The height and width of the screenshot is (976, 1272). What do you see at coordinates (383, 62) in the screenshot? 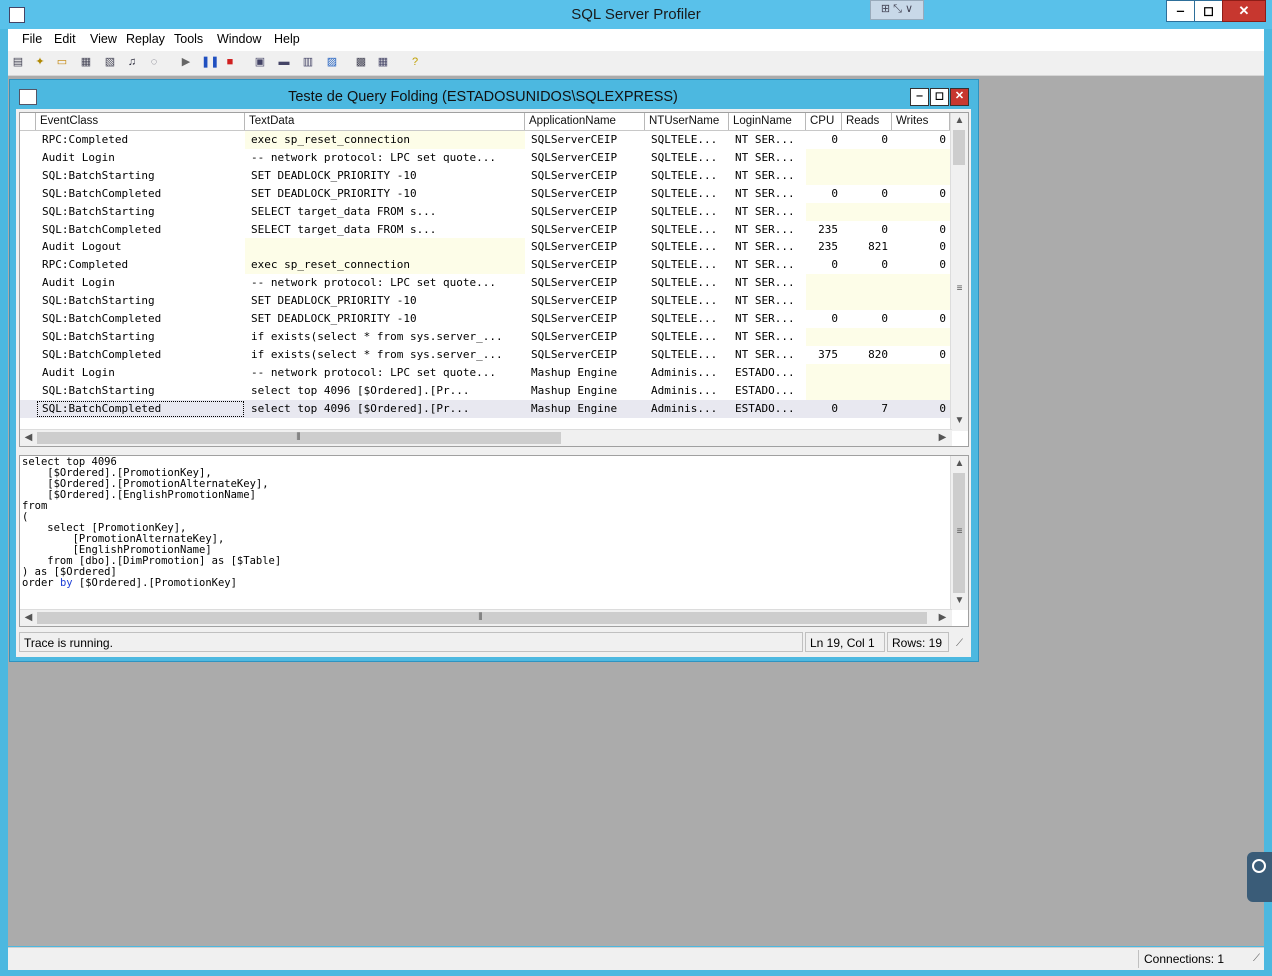
I see `perfmon-icon: ▦` at bounding box center [383, 62].